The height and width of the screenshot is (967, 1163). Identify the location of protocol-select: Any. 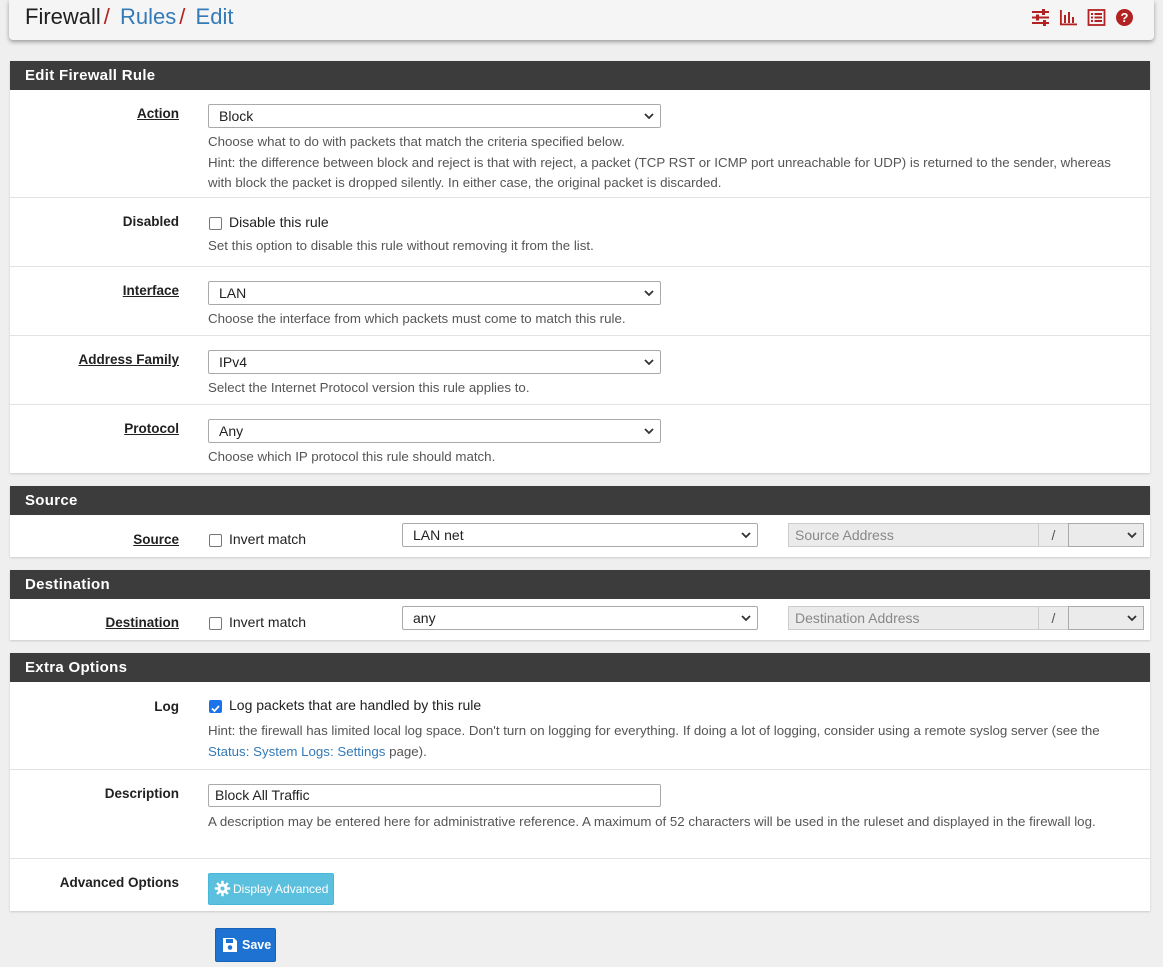
(434, 431).